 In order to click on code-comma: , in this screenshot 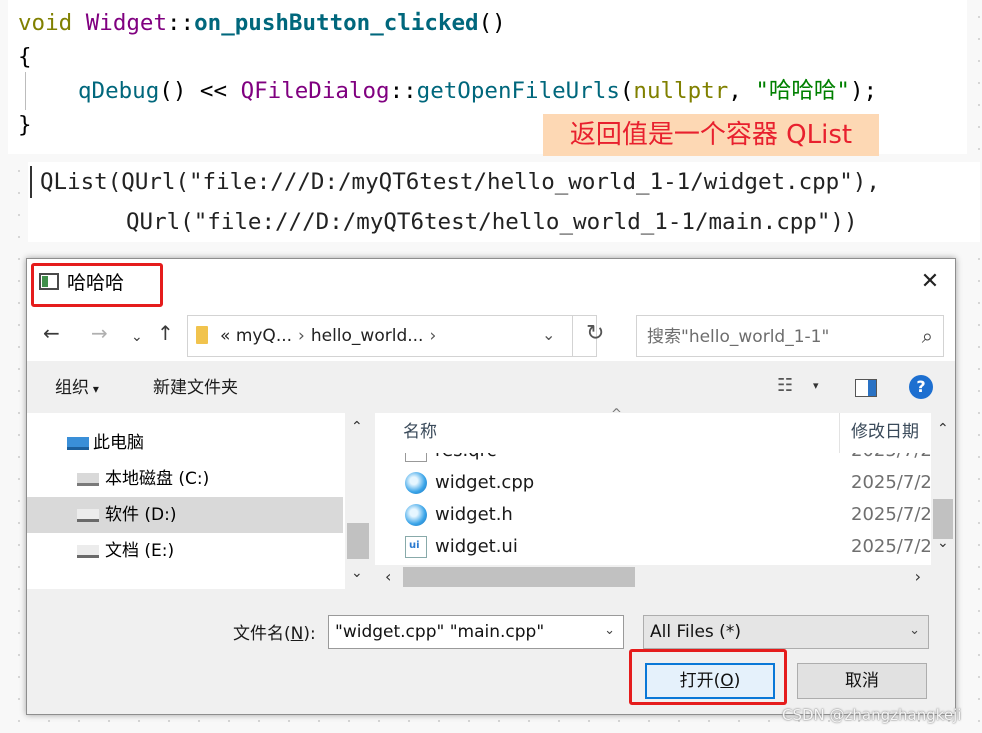, I will do `click(742, 91)`.